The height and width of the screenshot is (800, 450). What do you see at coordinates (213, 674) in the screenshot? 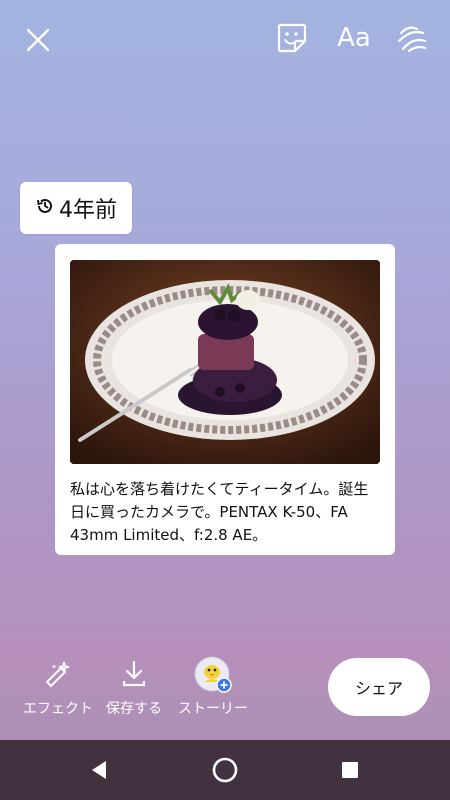
I see `story-avatar-icon` at bounding box center [213, 674].